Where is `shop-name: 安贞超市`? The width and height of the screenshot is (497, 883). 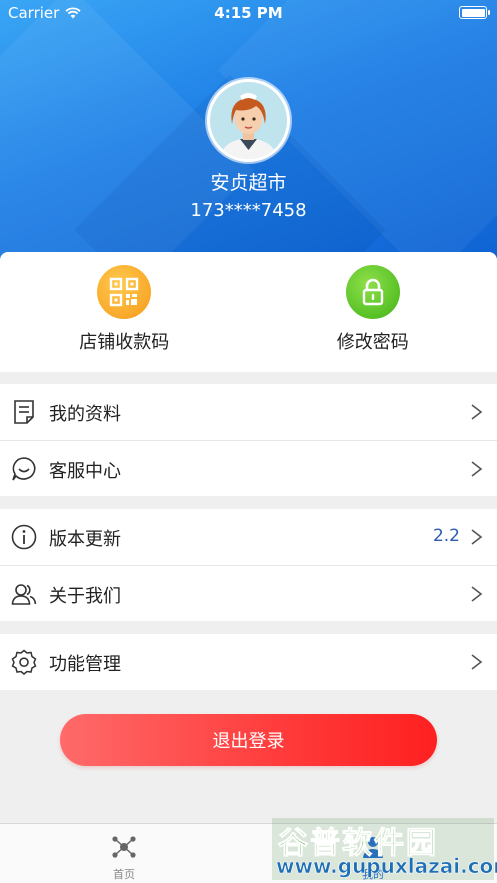
shop-name: 安贞超市 is located at coordinates (248, 183).